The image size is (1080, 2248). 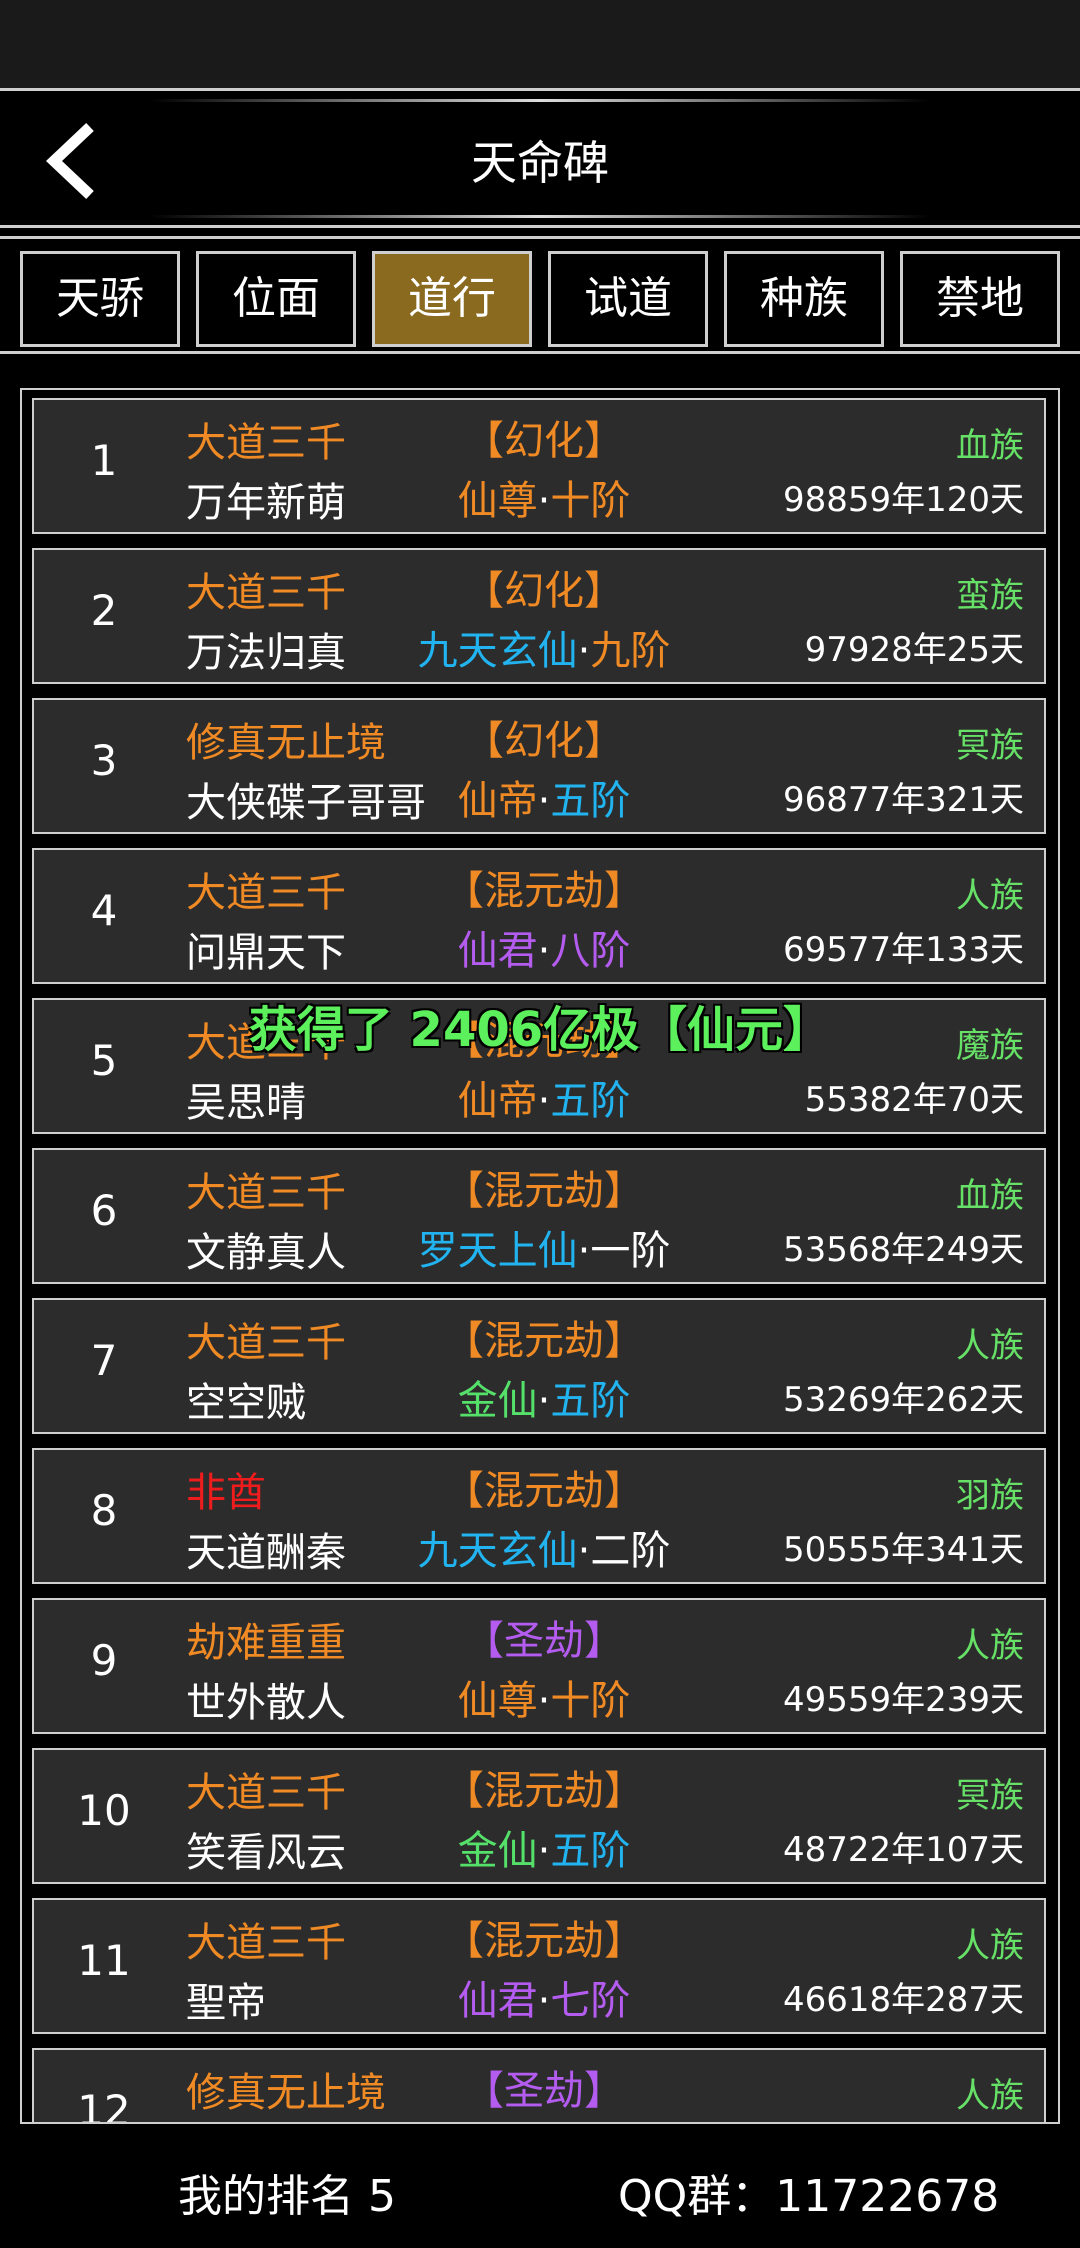 I want to click on cultivation-age: 49559年239天, so click(x=903, y=1700).